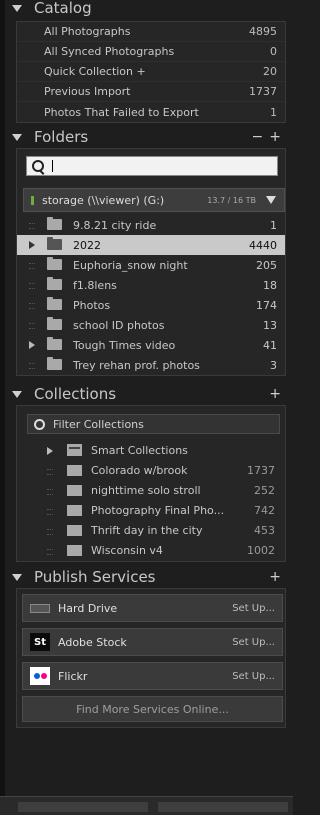 Image resolution: width=320 pixels, height=815 pixels. What do you see at coordinates (151, 225) in the screenshot?
I see `folder-row: 9.8.21 city ride 1` at bounding box center [151, 225].